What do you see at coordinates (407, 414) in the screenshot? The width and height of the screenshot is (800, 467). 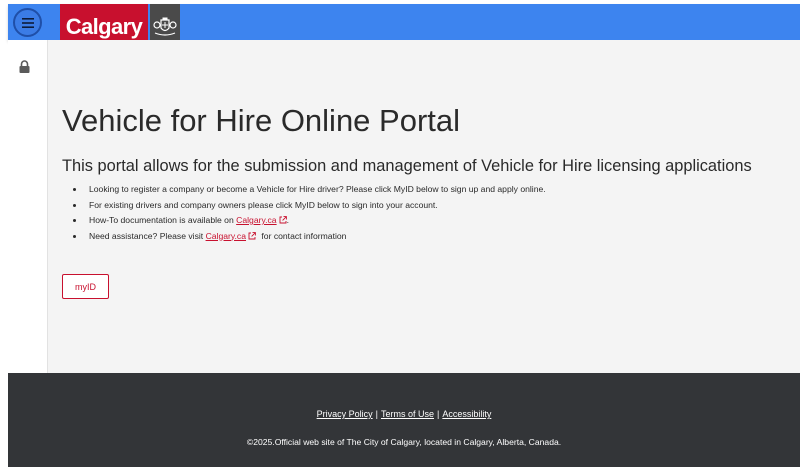 I see `terms-of-use-link: Terms of Use` at bounding box center [407, 414].